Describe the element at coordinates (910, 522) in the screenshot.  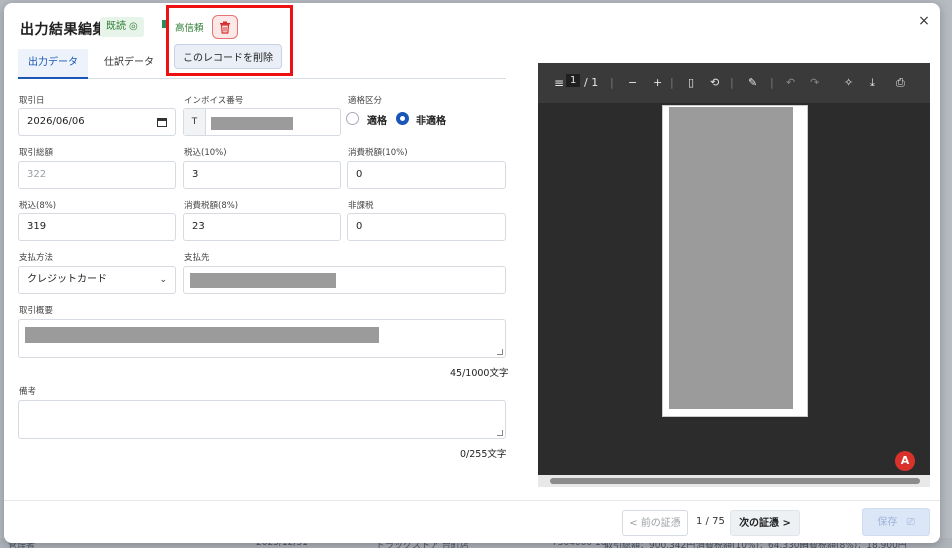
I see `save-icon: ⎚` at that location.